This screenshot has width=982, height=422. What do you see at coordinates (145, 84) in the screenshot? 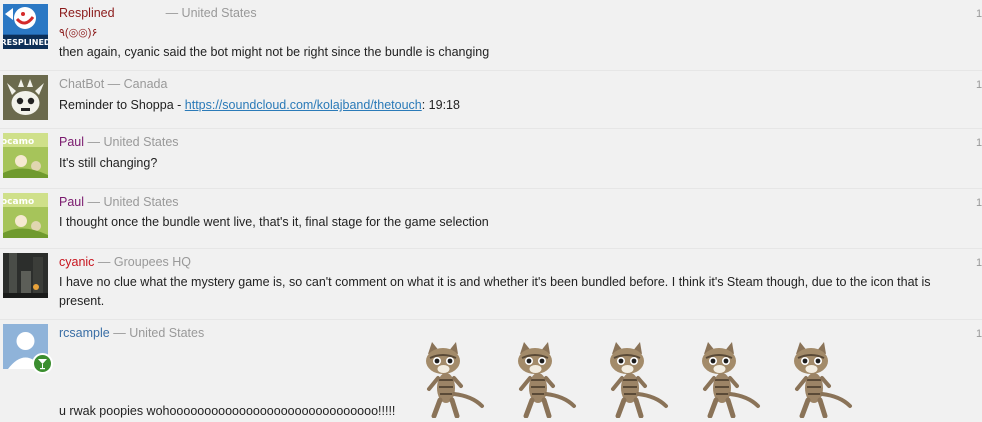
I see `user-location: Canada` at bounding box center [145, 84].